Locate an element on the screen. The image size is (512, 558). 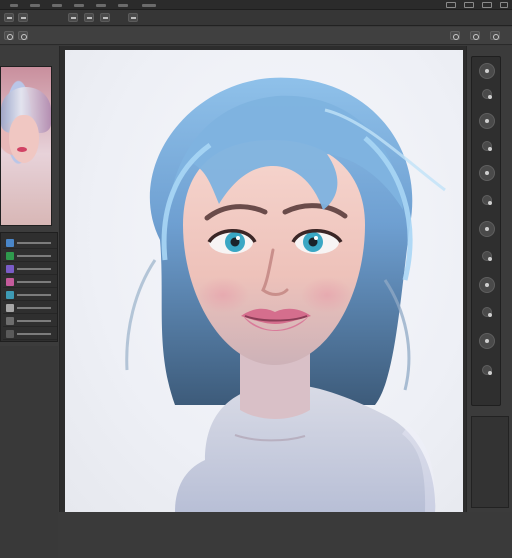
tools-column is located at coordinates (486, 231).